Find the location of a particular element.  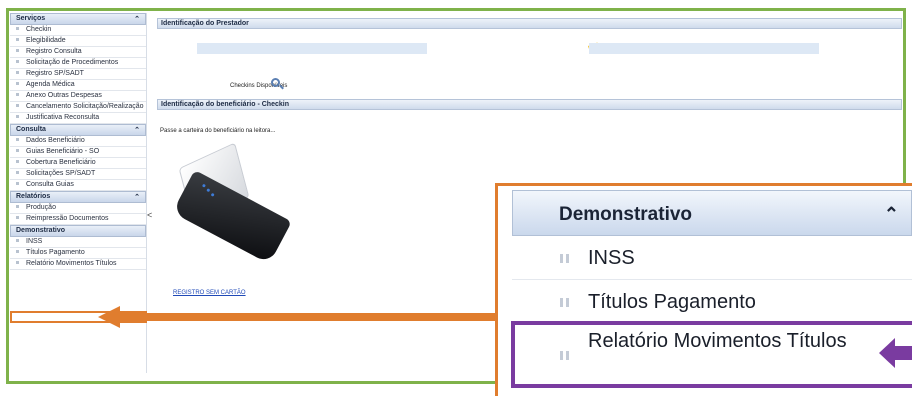

sidebar-item-producao: Produção is located at coordinates (78, 208).